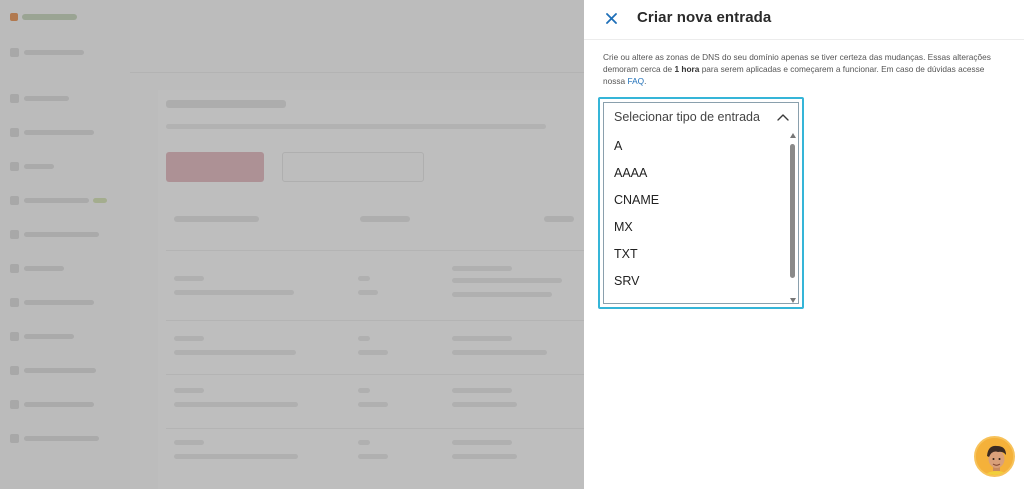 The height and width of the screenshot is (489, 1024). I want to click on option-a: A, so click(697, 146).